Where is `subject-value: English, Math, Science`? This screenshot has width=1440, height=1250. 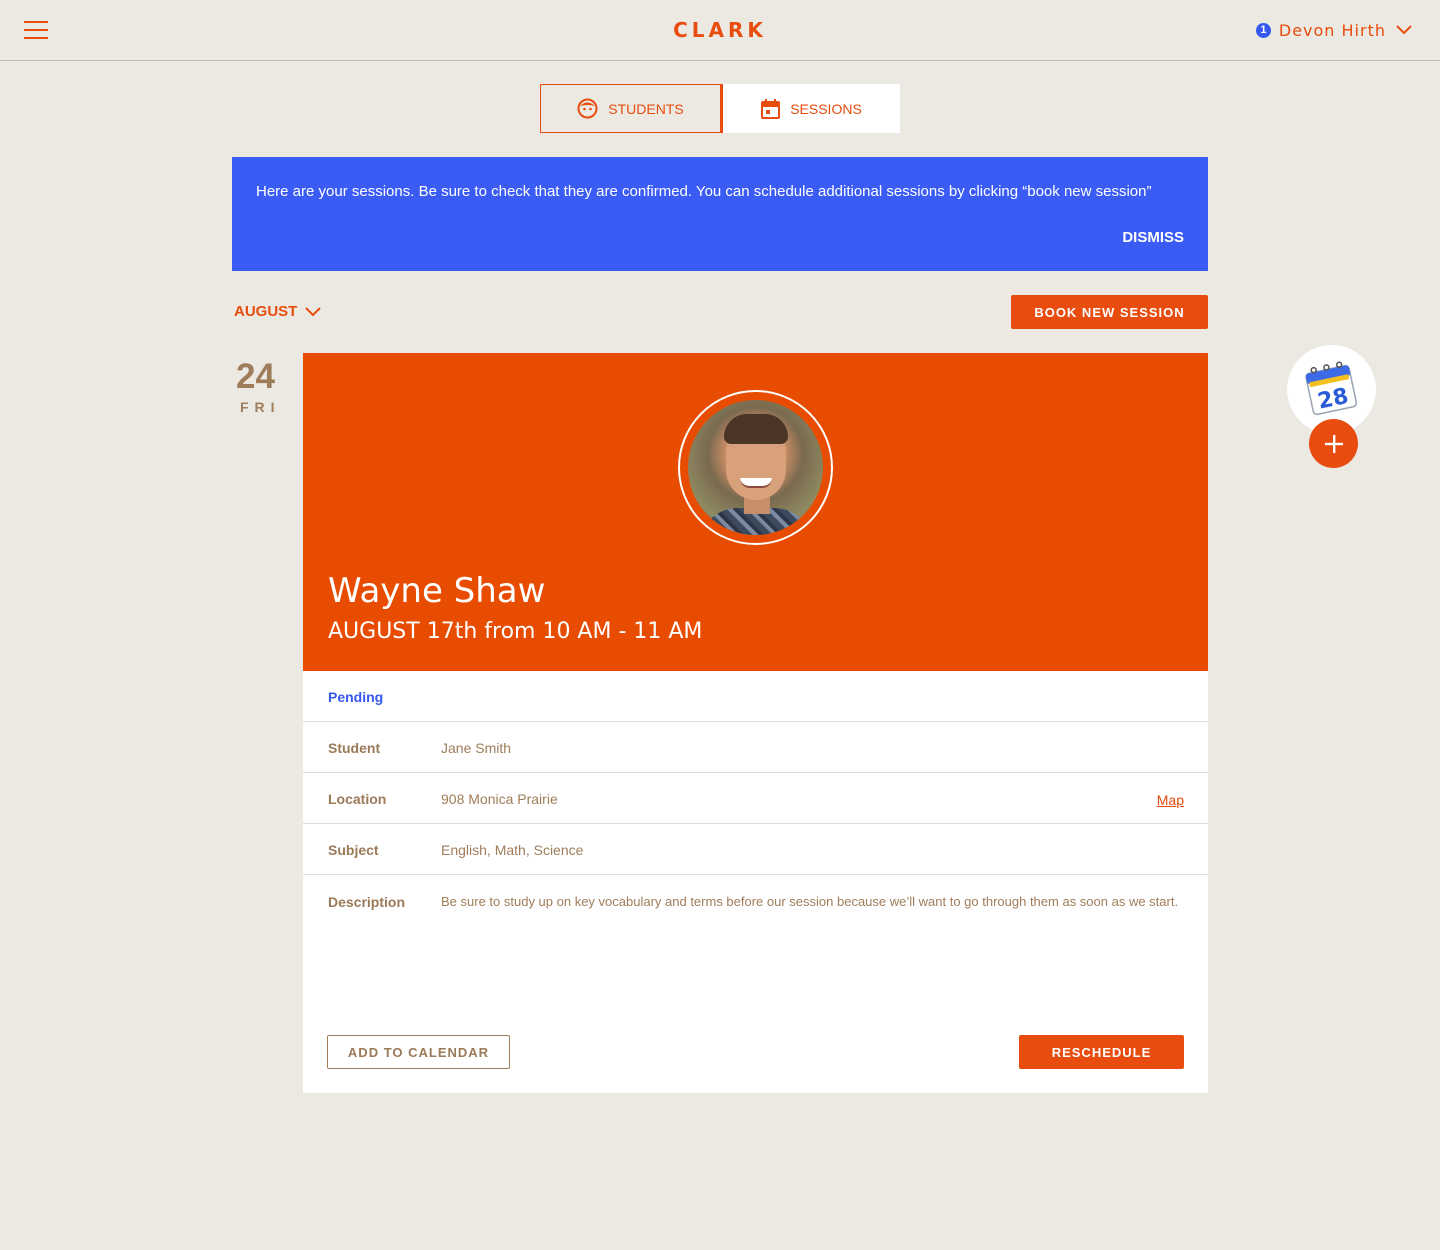 subject-value: English, Math, Science is located at coordinates (512, 850).